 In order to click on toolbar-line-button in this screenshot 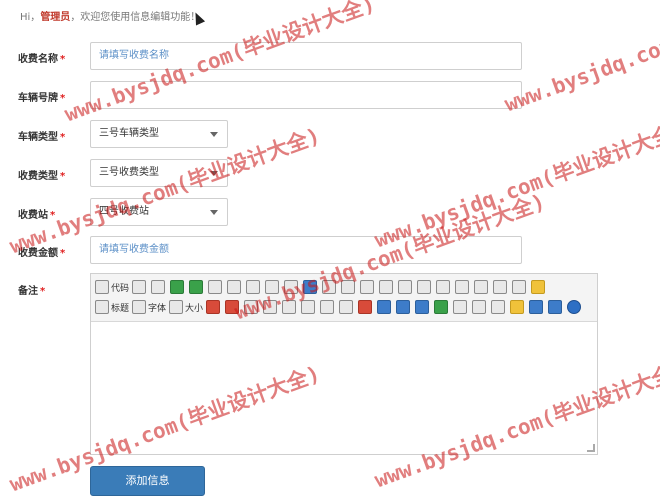, I will do `click(328, 307)`.